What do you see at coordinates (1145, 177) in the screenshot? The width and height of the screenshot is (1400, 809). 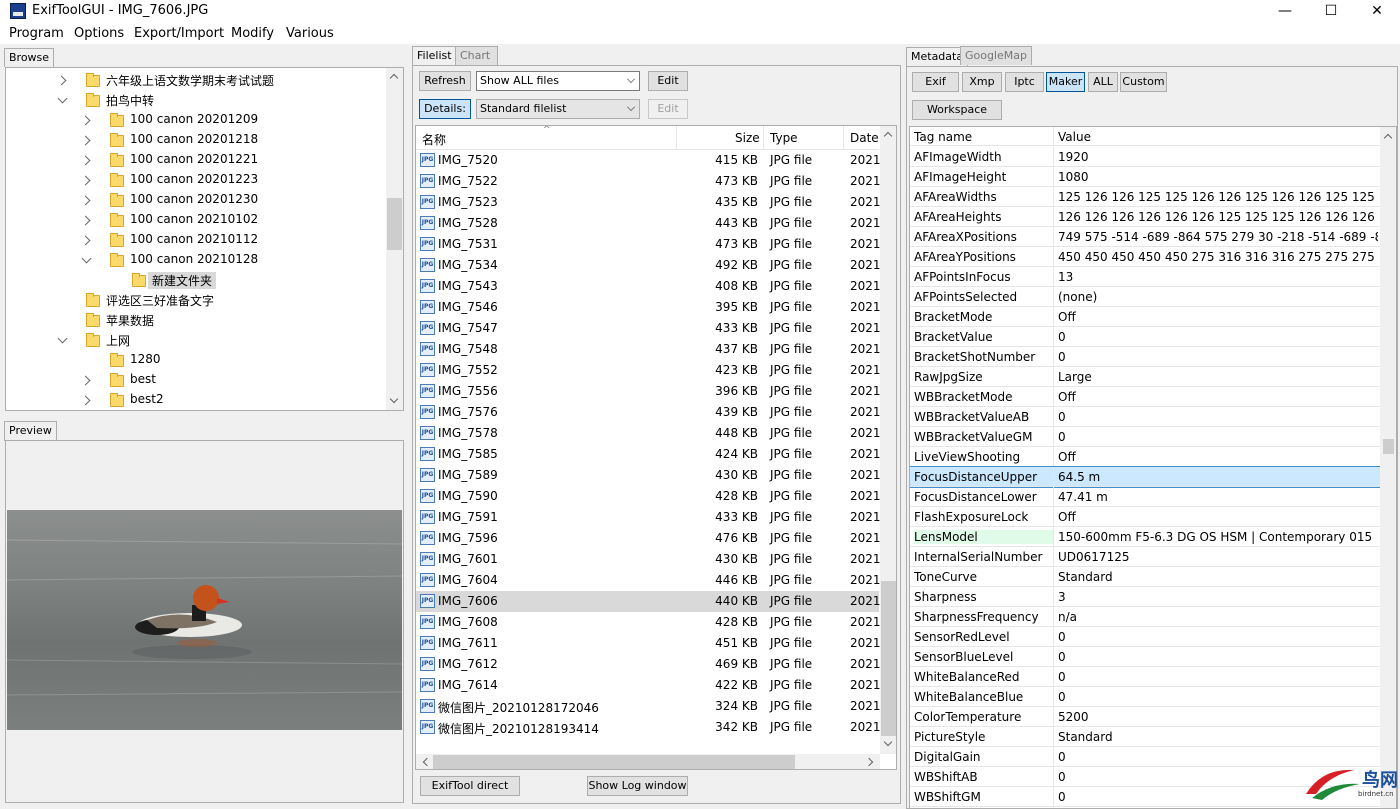 I see `metadata-row: AFImageHeight 1080` at bounding box center [1145, 177].